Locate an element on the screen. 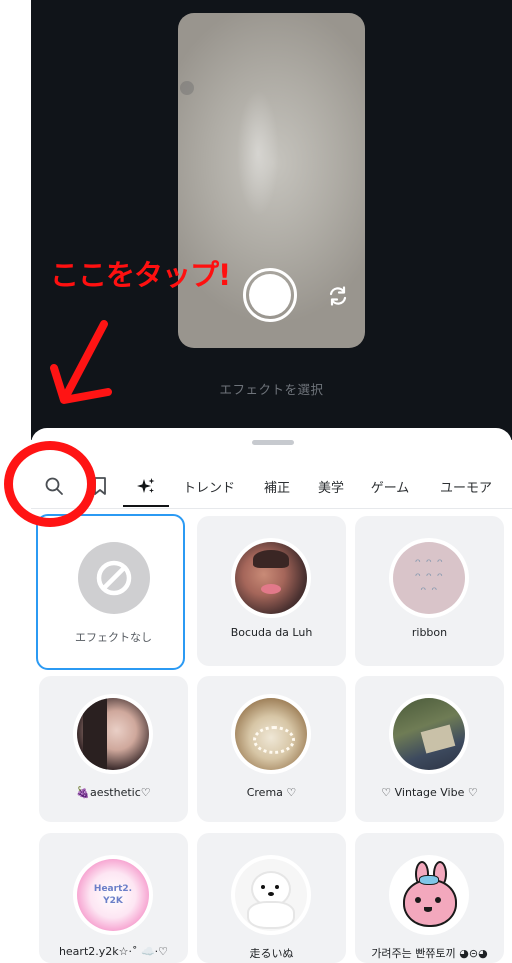 The height and width of the screenshot is (963, 512). effect-card-heart-y2k: Heart2. Y2K heart2.y2k☆·˚ ☁️·♡ is located at coordinates (113, 898).